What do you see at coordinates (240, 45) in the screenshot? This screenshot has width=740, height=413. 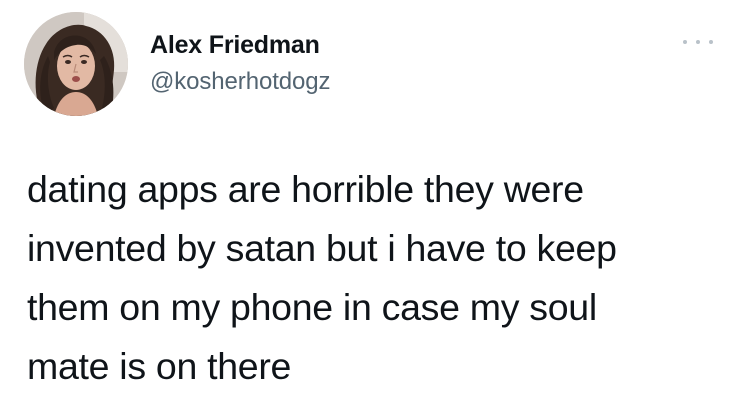 I see `display-name: Alex Friedman` at bounding box center [240, 45].